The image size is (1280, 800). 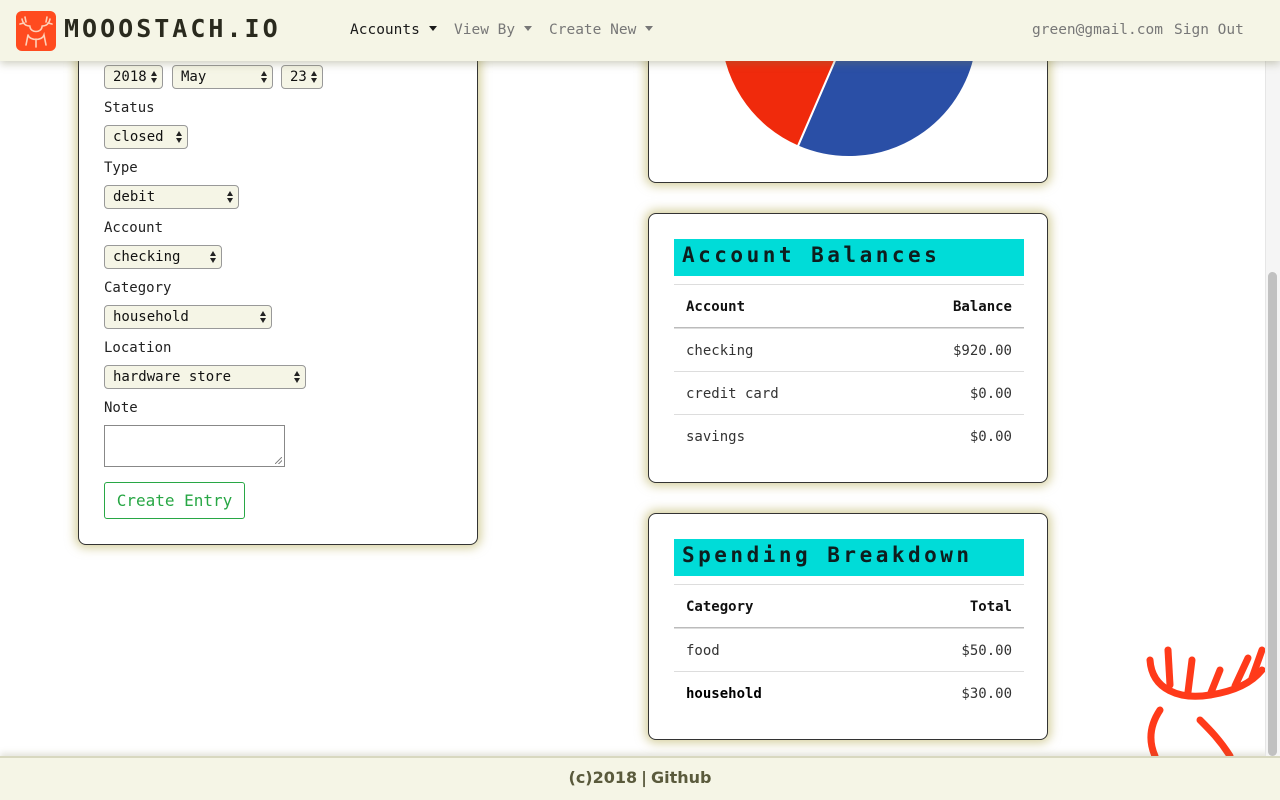 I want to click on status-label: Status, so click(x=129, y=108).